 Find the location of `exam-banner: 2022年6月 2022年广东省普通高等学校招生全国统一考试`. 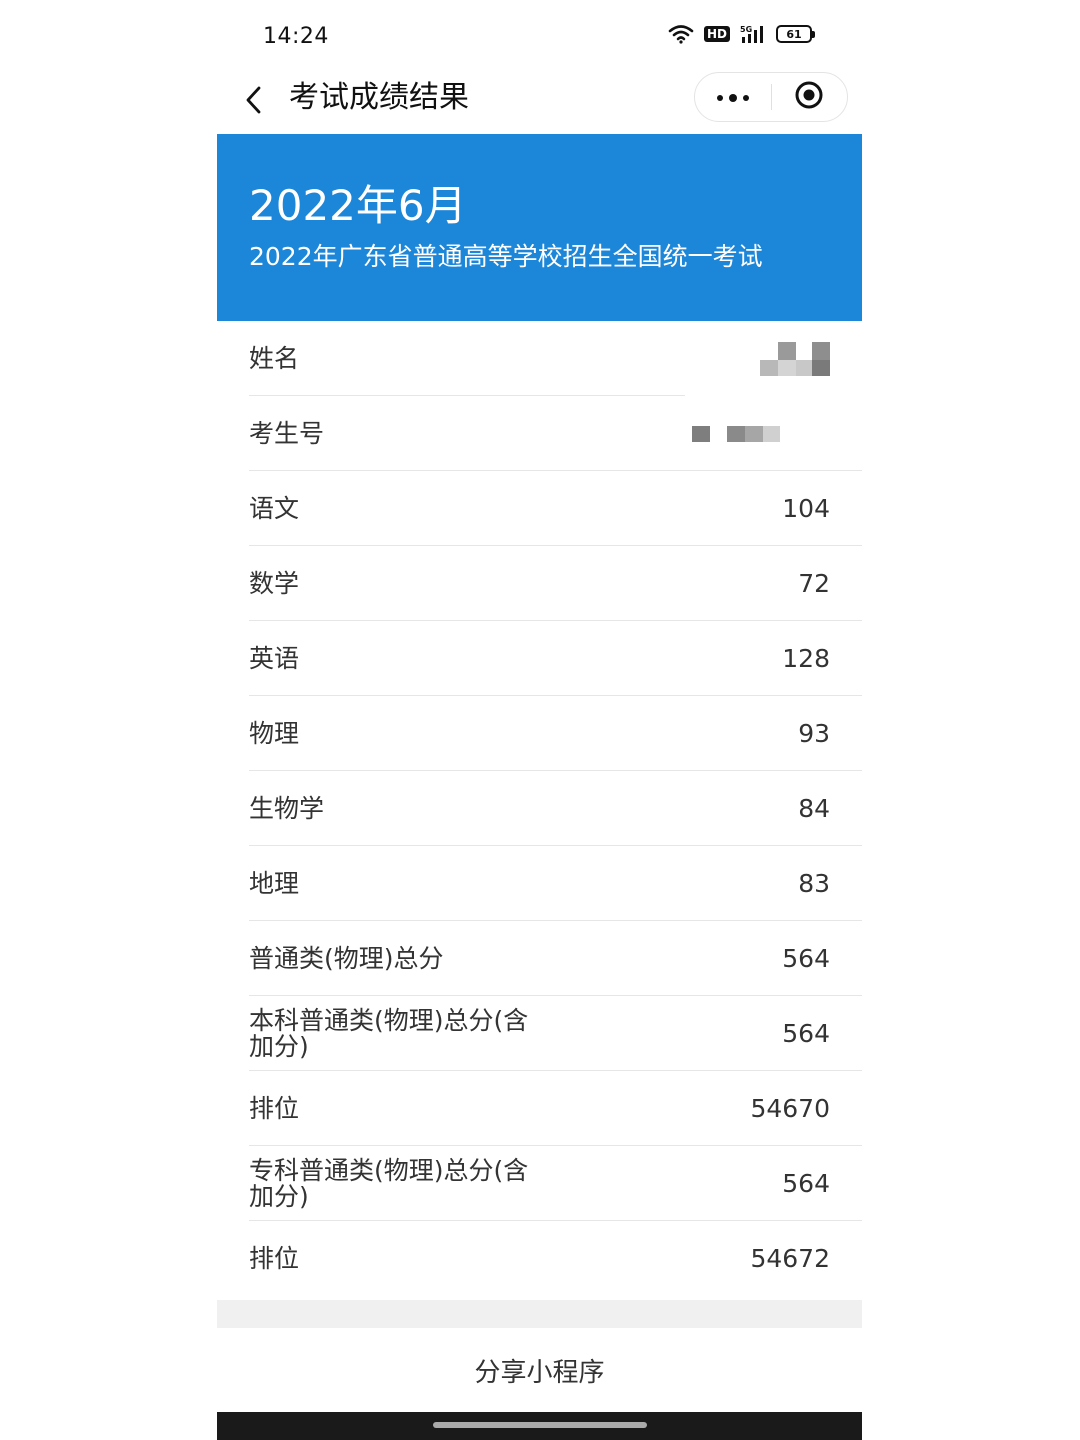

exam-banner: 2022年6月 2022年广东省普通高等学校招生全国统一考试 is located at coordinates (539, 227).